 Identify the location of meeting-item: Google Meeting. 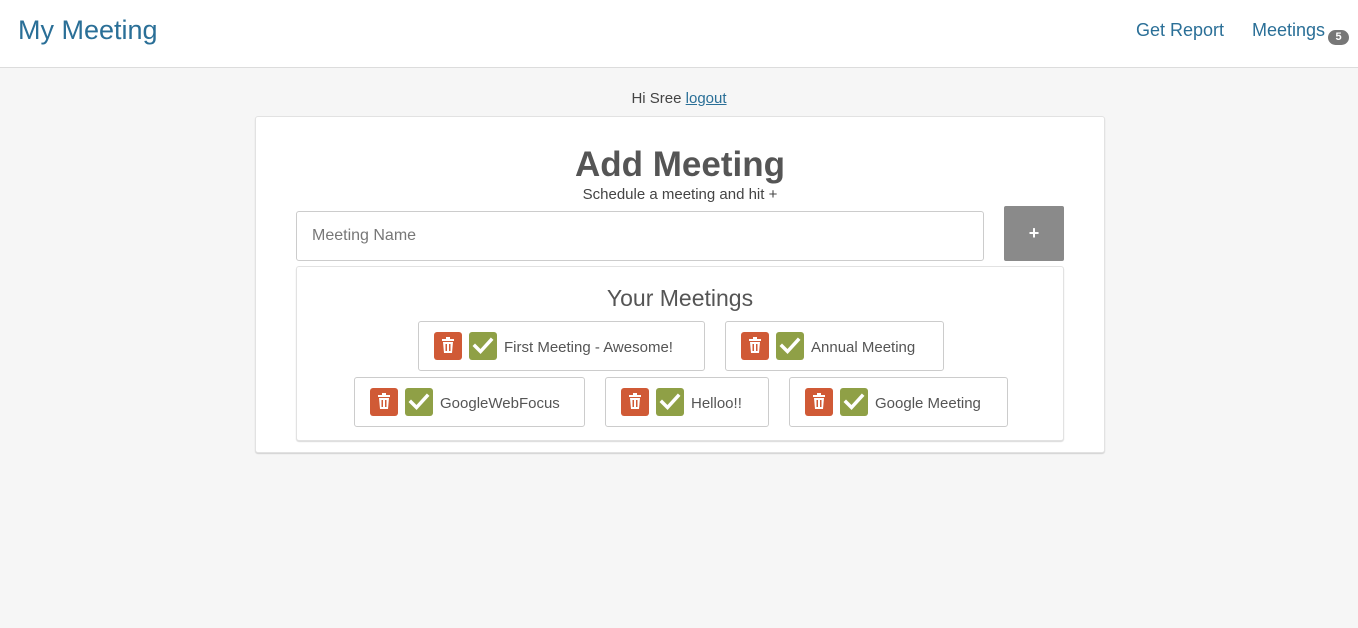
(898, 402).